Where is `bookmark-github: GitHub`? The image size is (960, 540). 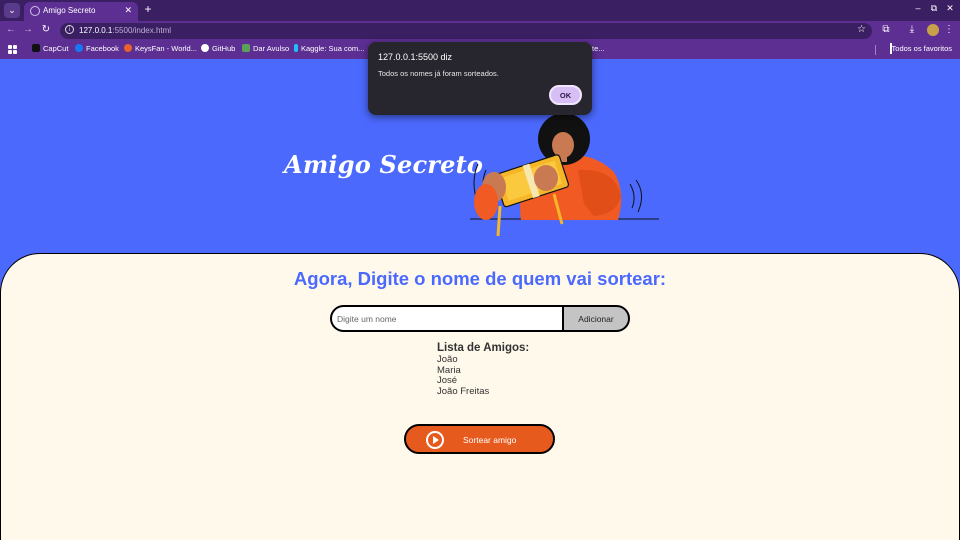
bookmark-github: GitHub is located at coordinates (218, 48).